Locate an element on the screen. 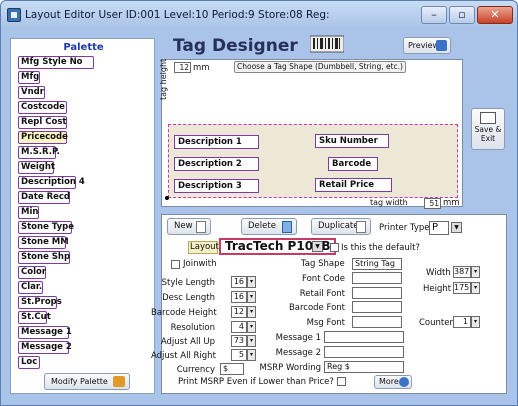  palette-item-description-4: Description 4 is located at coordinates (51, 182).